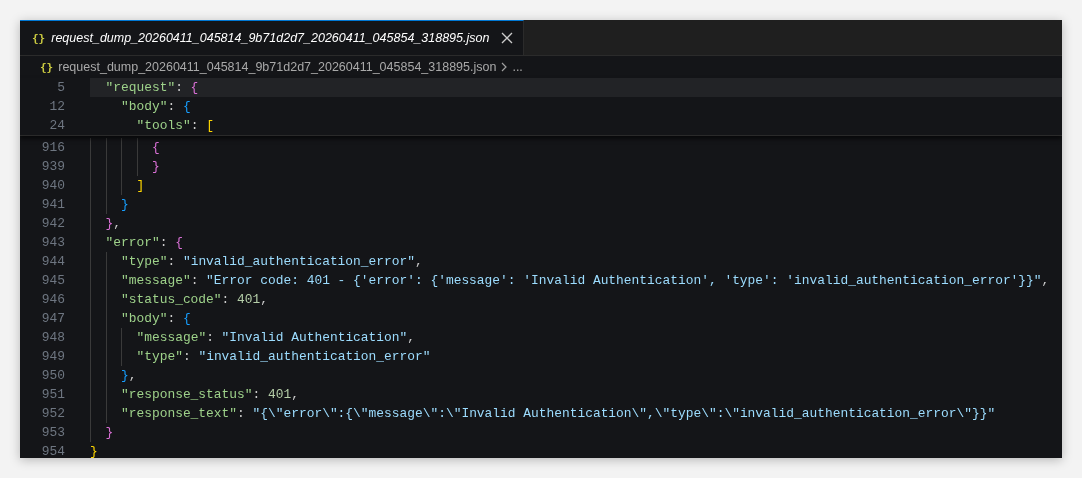 The height and width of the screenshot is (478, 1082). What do you see at coordinates (504, 67) in the screenshot?
I see `chevron-right-icon` at bounding box center [504, 67].